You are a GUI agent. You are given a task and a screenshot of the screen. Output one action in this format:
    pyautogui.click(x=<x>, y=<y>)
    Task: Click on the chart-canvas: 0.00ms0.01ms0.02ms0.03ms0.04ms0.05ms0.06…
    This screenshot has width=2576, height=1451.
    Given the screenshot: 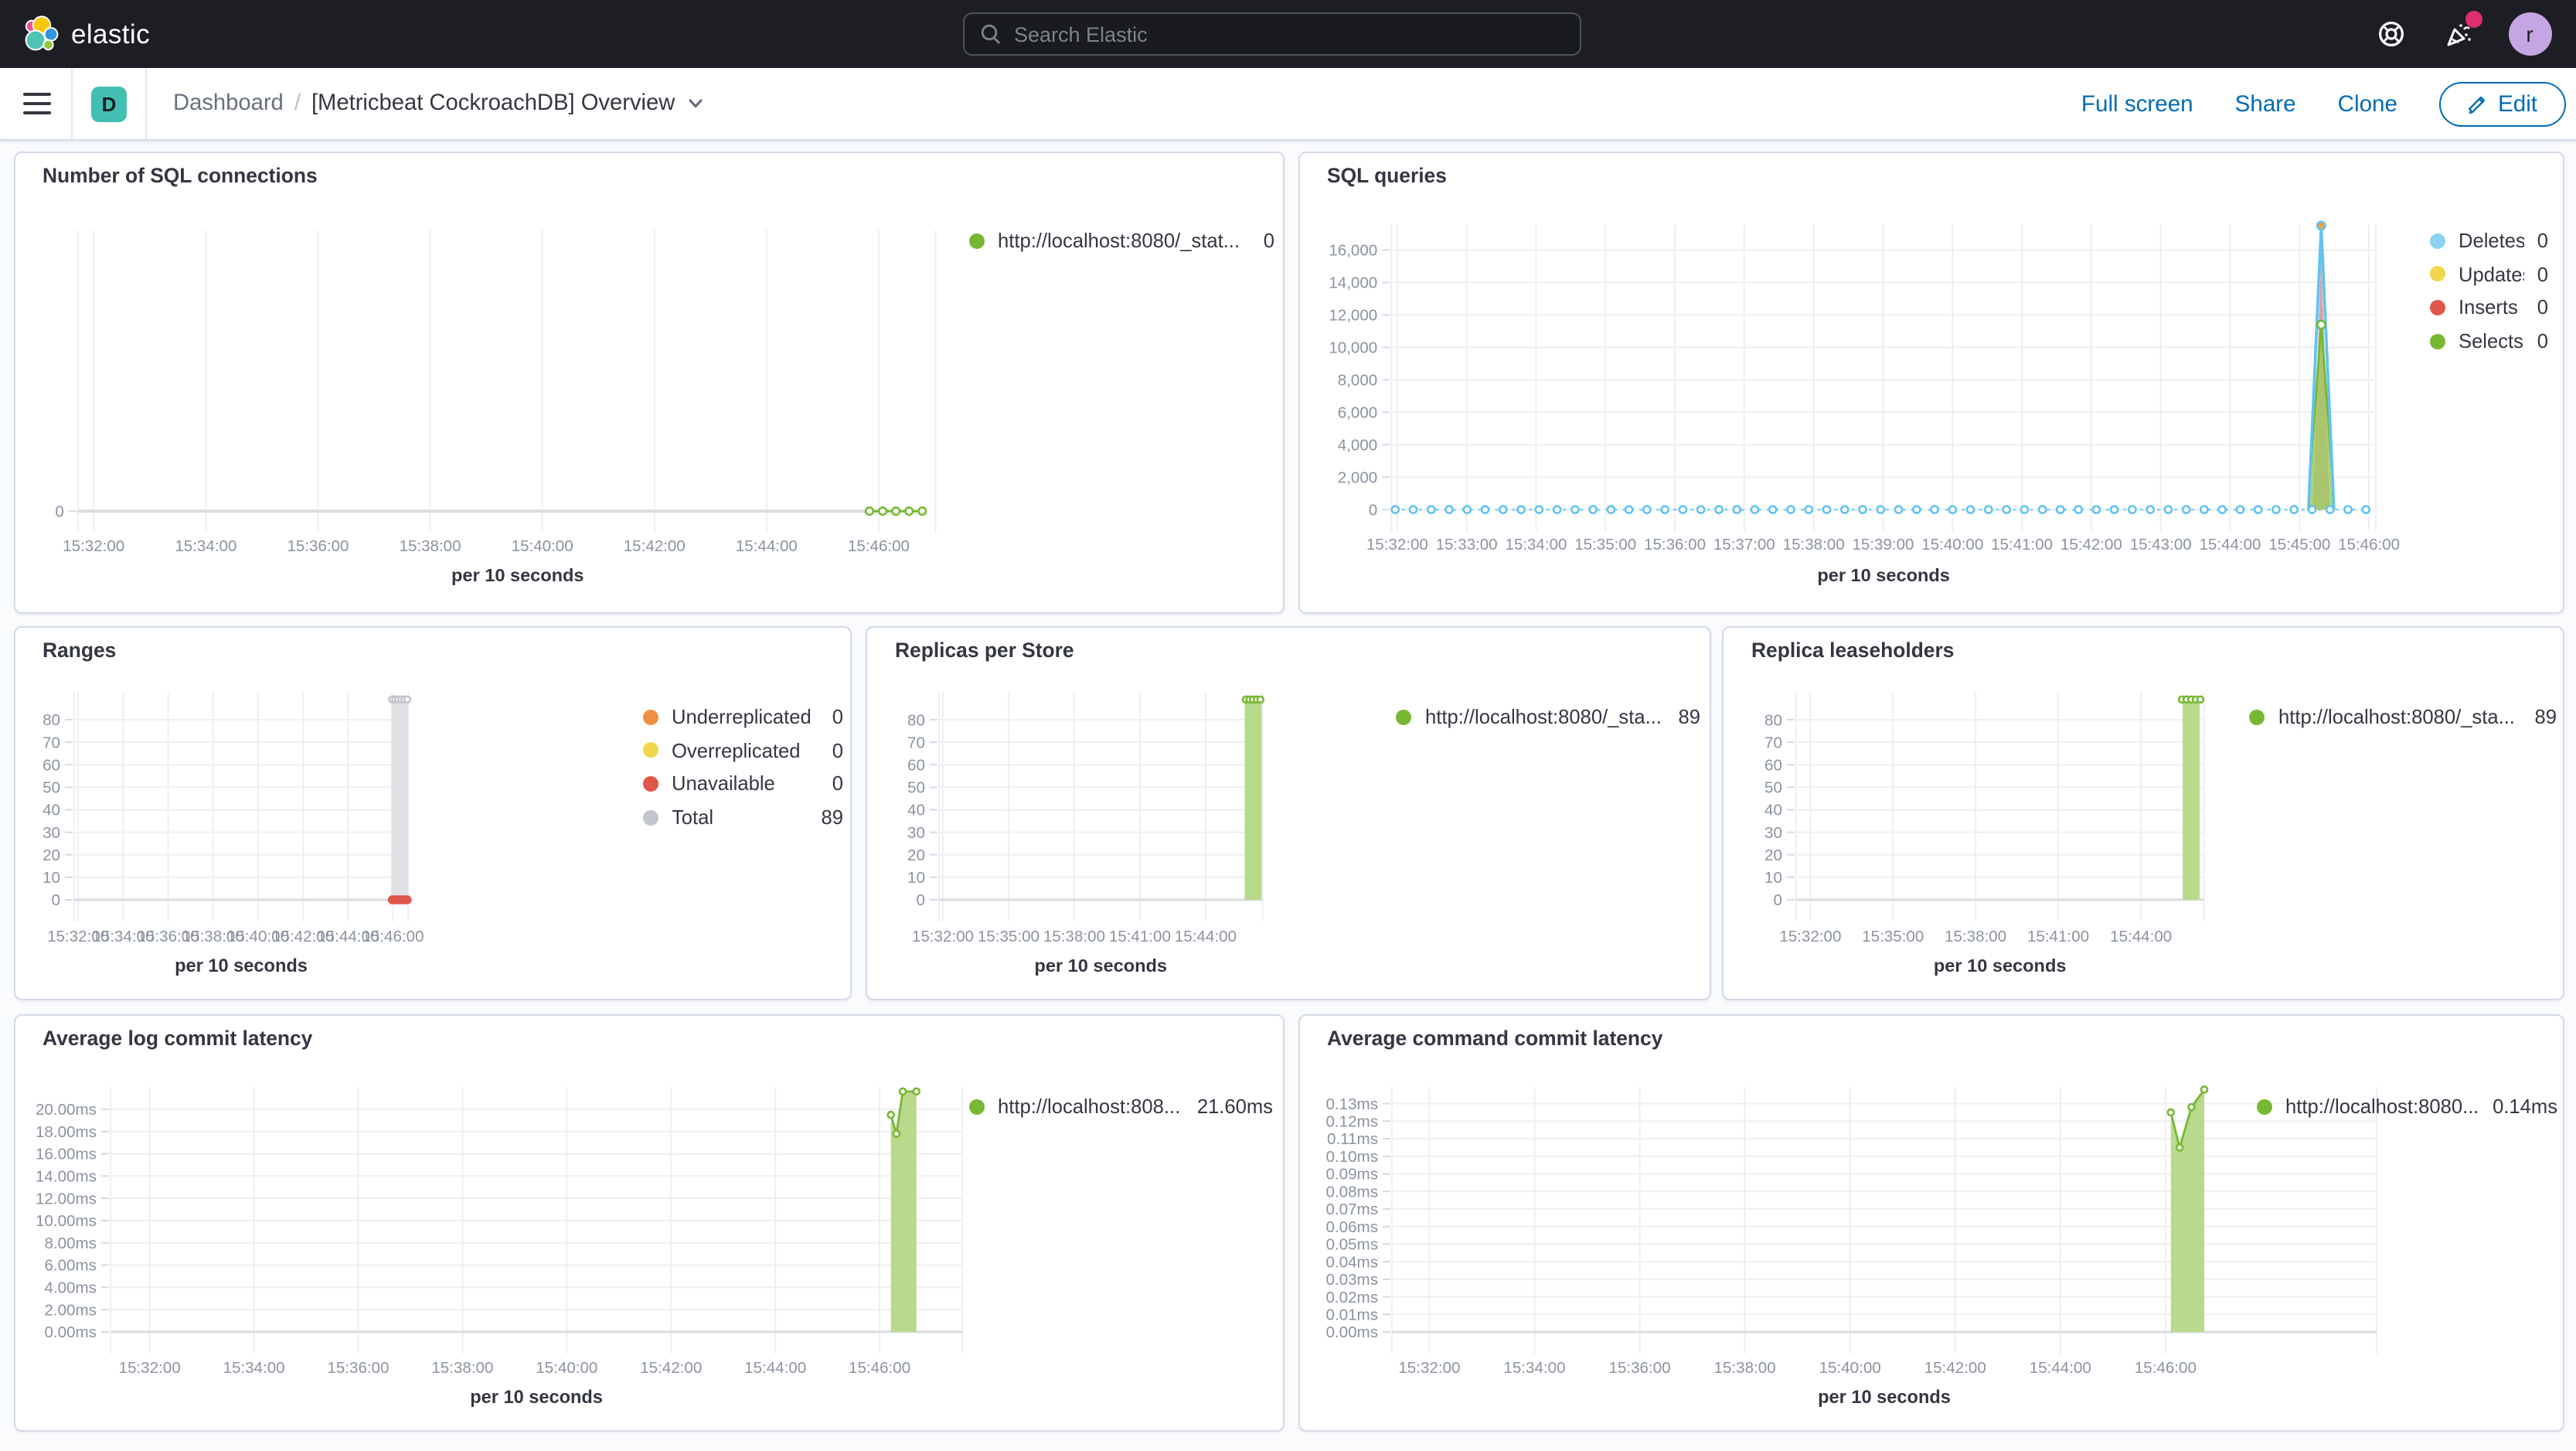 What is the action you would take?
    pyautogui.click(x=1851, y=1246)
    